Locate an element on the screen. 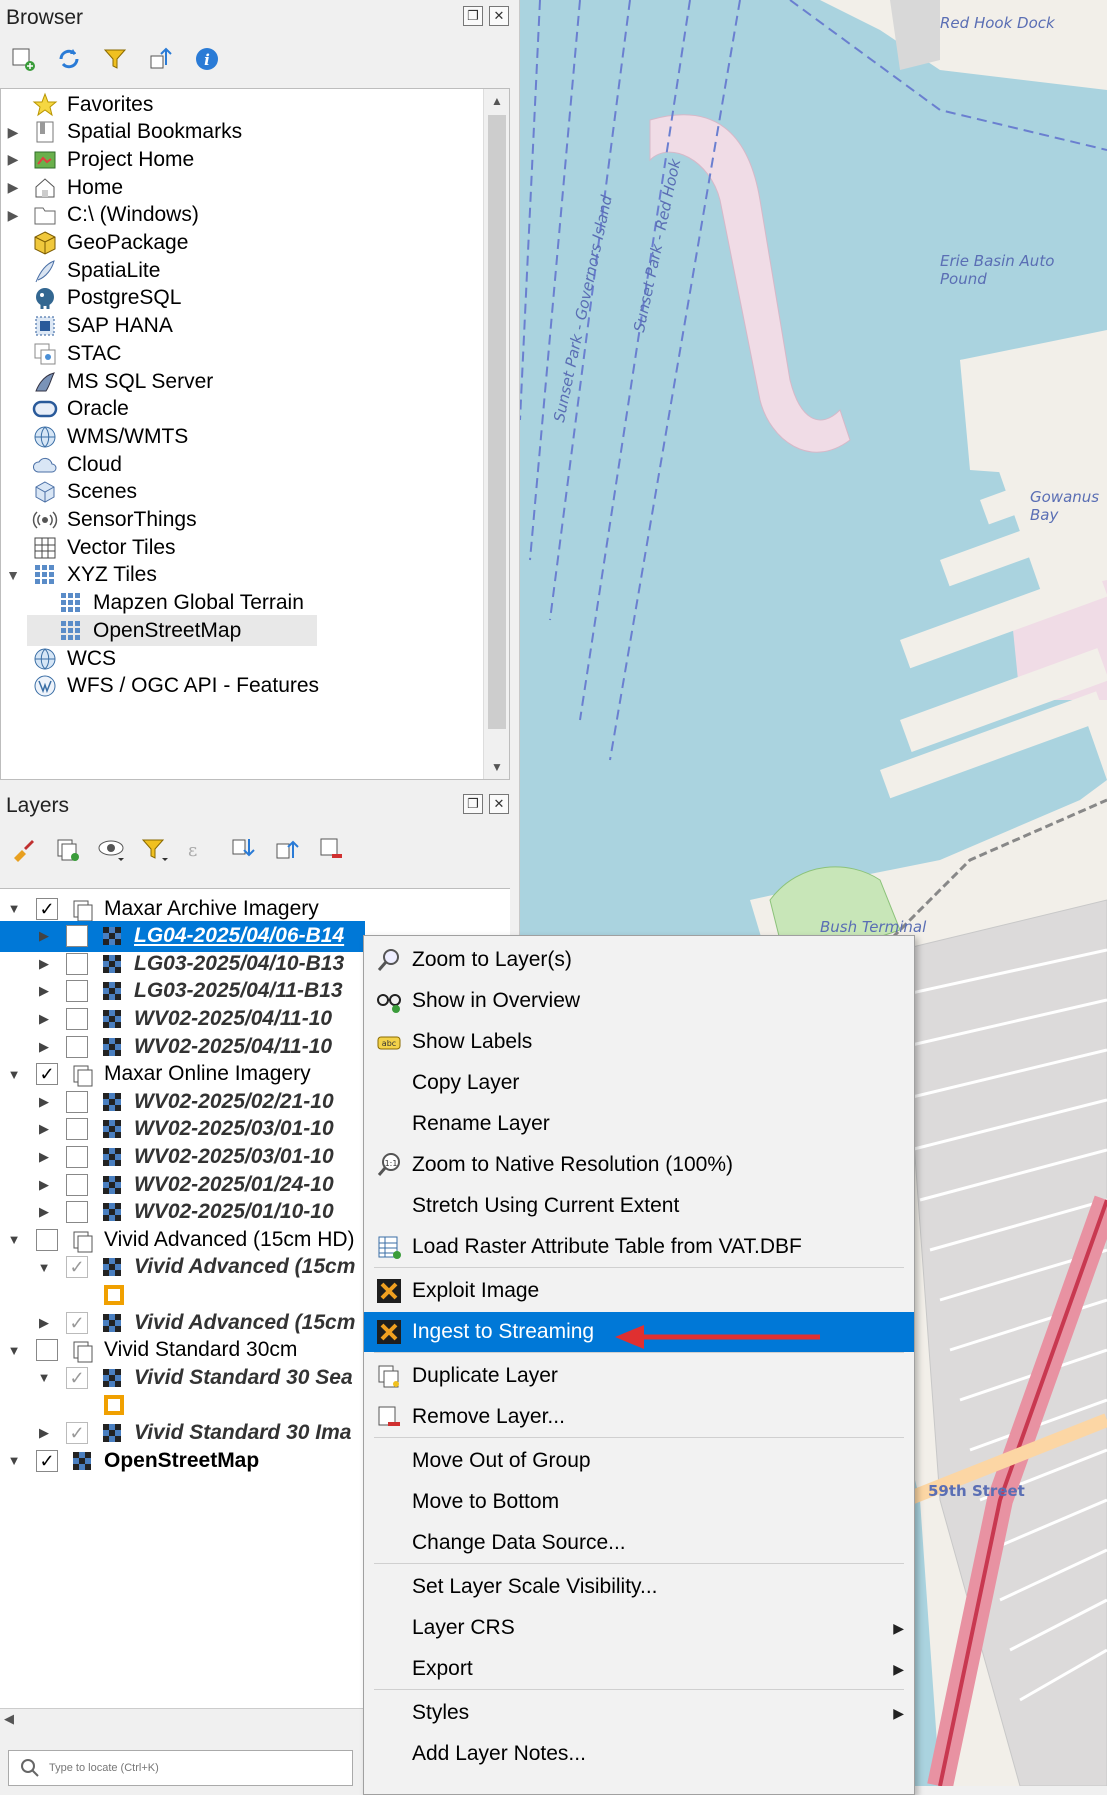  layer-group-row: ▼ ✓ Maxar Archive Imagery is located at coordinates (185, 908).